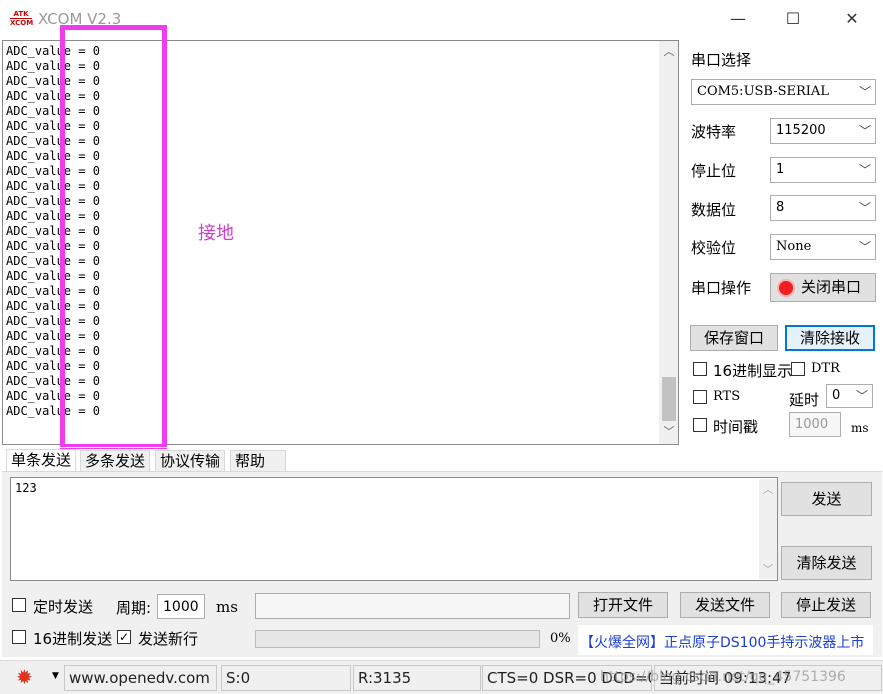 The width and height of the screenshot is (883, 694). Describe the element at coordinates (140, 678) in the screenshot. I see `website-link: www.openedv.com` at that location.